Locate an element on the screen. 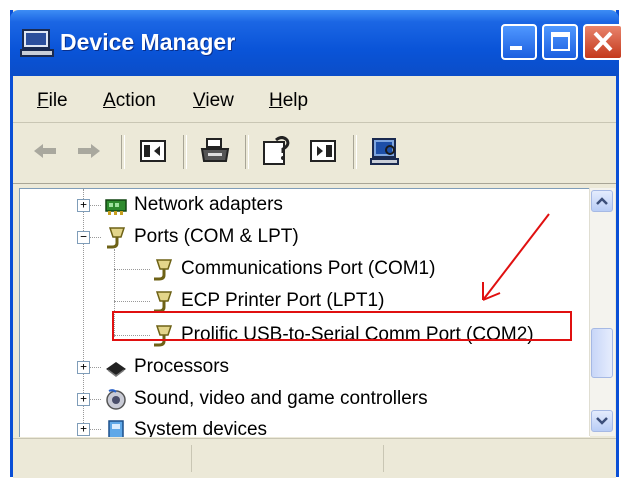 The height and width of the screenshot is (478, 623). annotation-arrow is located at coordinates (516, 257).